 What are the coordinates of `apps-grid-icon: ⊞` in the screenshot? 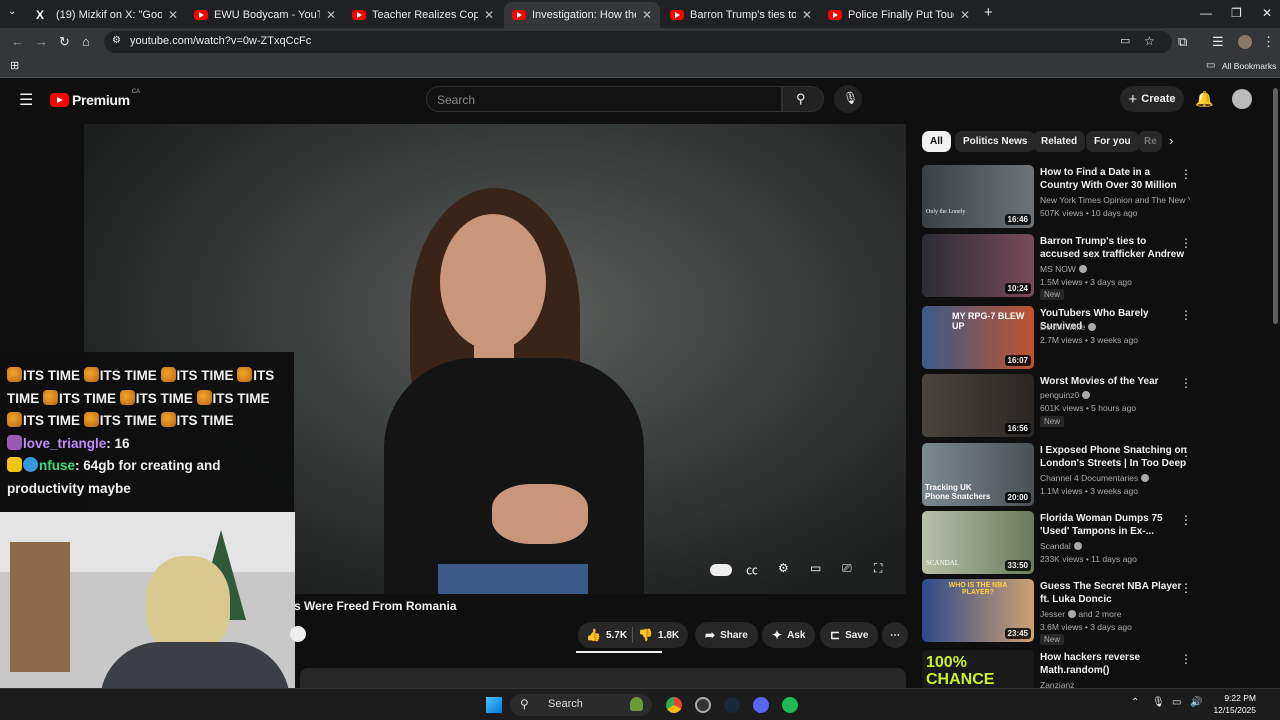 It's located at (14, 65).